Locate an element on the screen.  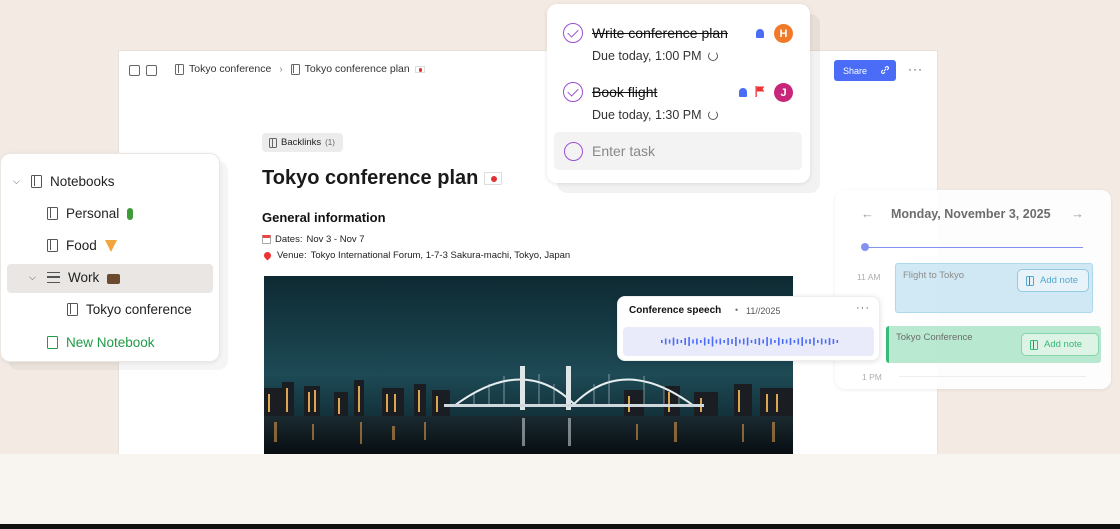
arrow-left-icon: ← is located at coordinates (867, 213).